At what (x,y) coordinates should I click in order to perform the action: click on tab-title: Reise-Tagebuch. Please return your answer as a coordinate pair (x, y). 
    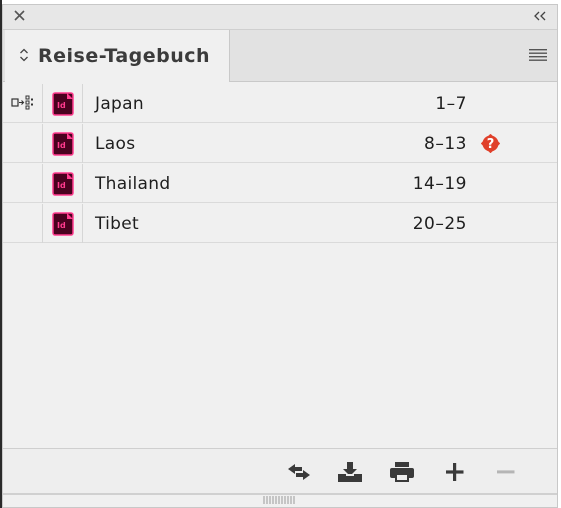
    Looking at the image, I should click on (124, 56).